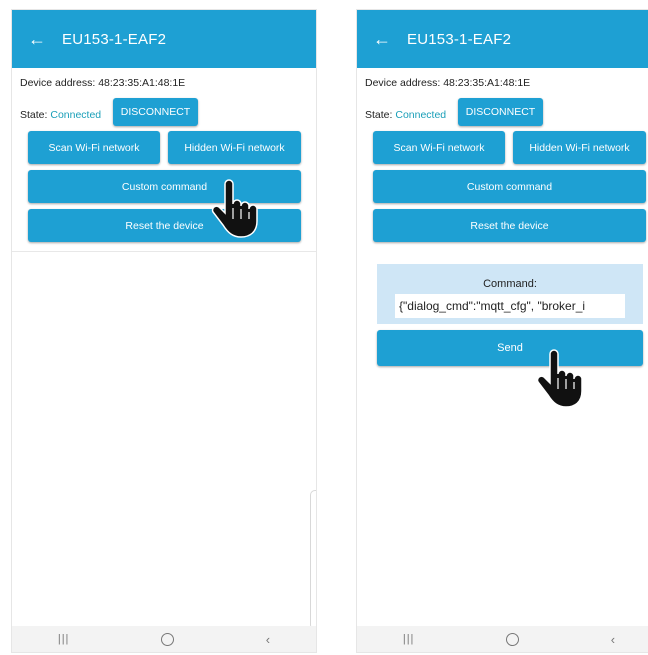  Describe the element at coordinates (510, 348) in the screenshot. I see `send-button: Send` at that location.